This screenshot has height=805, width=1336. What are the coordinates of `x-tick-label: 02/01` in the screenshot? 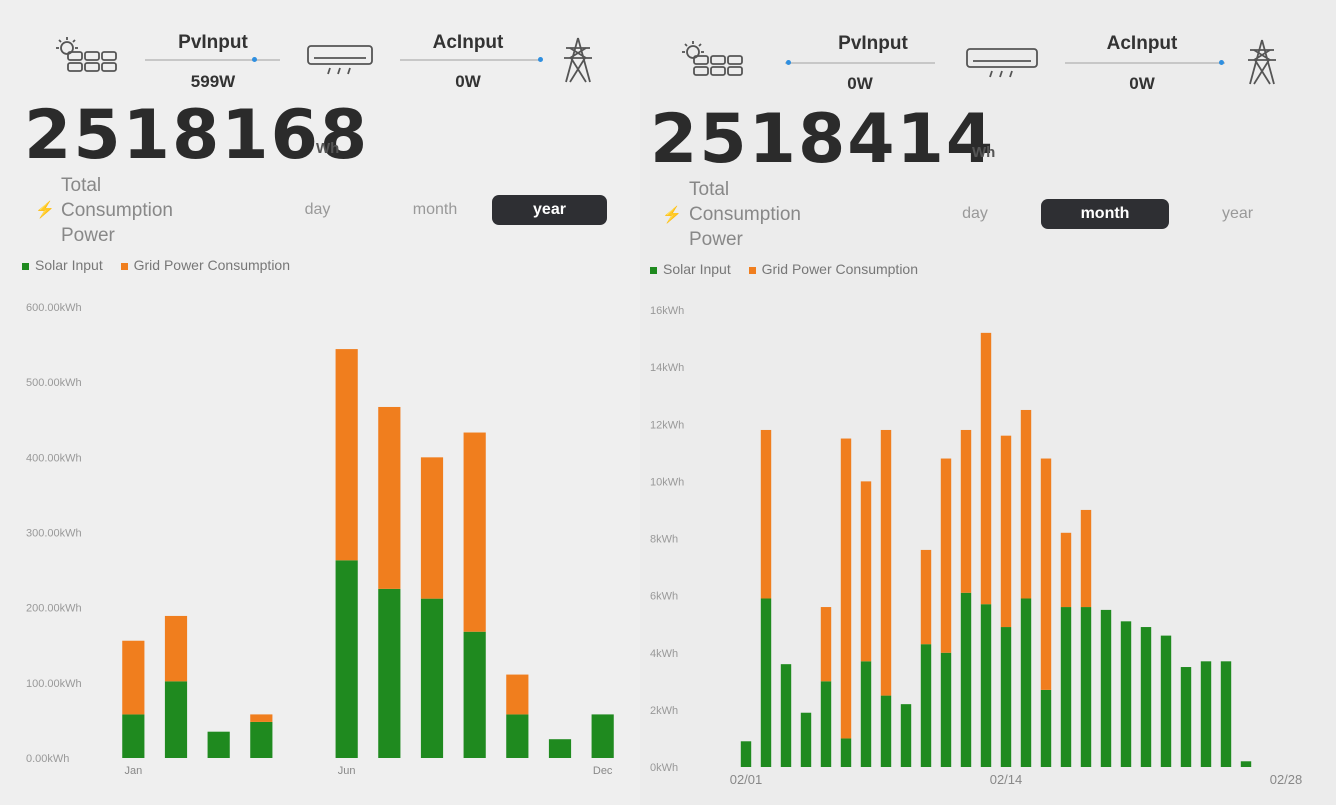 It's located at (746, 779).